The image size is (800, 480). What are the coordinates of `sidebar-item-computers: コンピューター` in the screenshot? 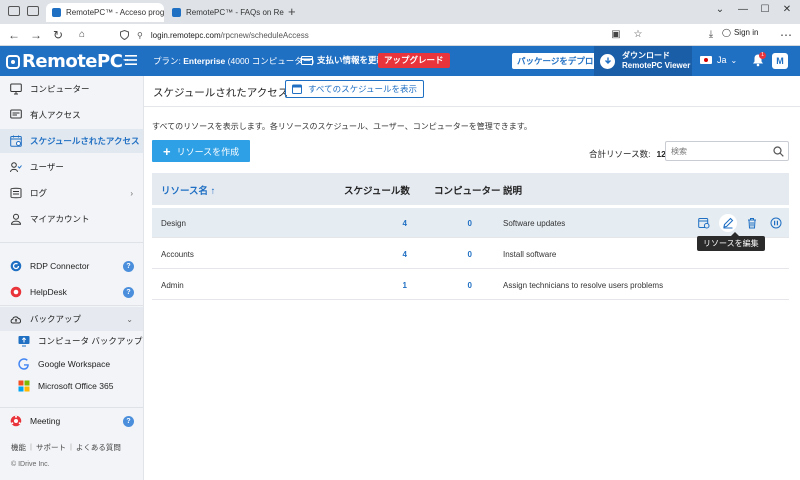 It's located at (71, 89).